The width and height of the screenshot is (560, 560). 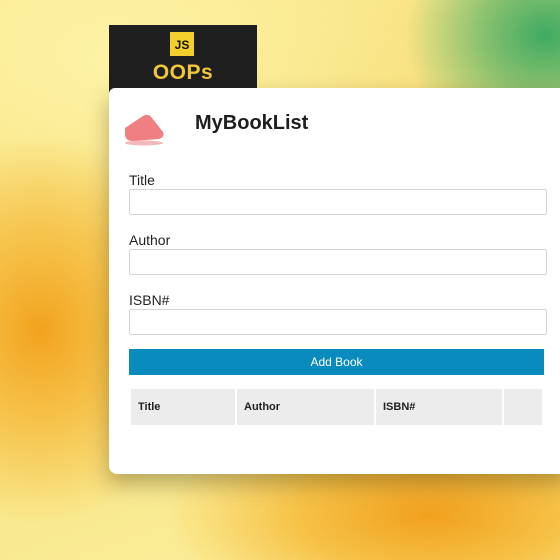 What do you see at coordinates (305, 407) in the screenshot?
I see `column-header-author: Author` at bounding box center [305, 407].